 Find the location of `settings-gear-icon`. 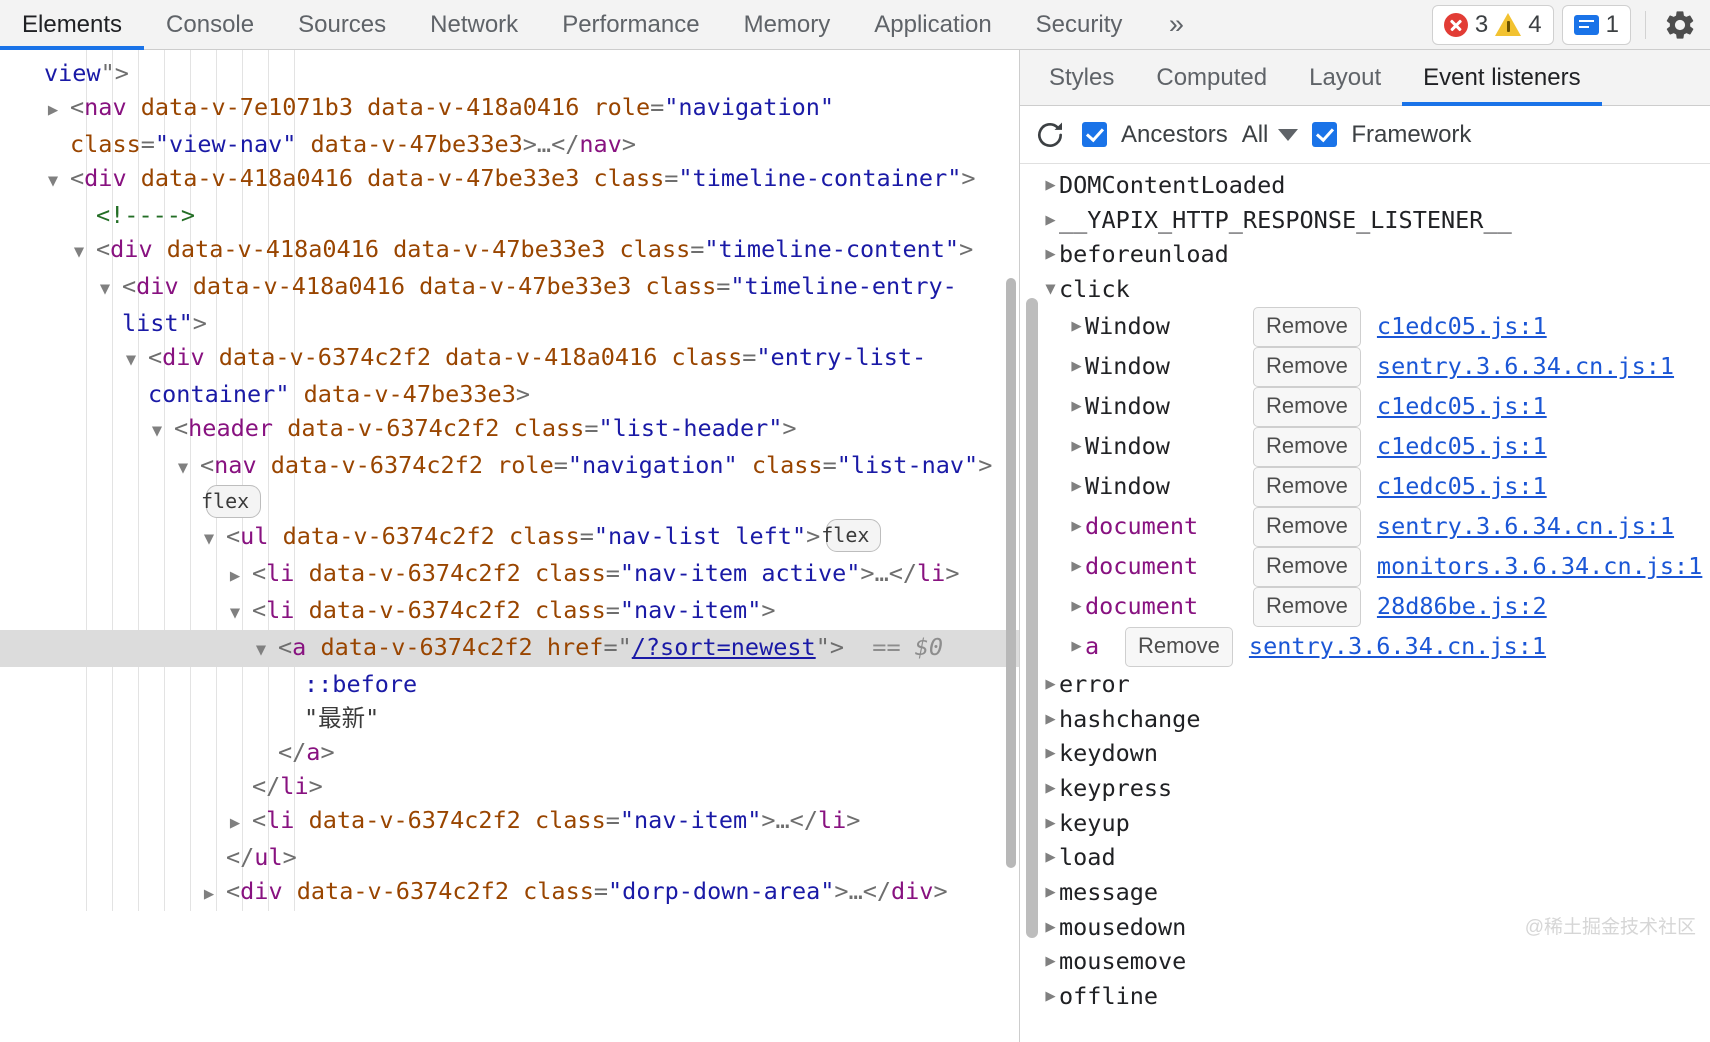

settings-gear-icon is located at coordinates (1680, 25).